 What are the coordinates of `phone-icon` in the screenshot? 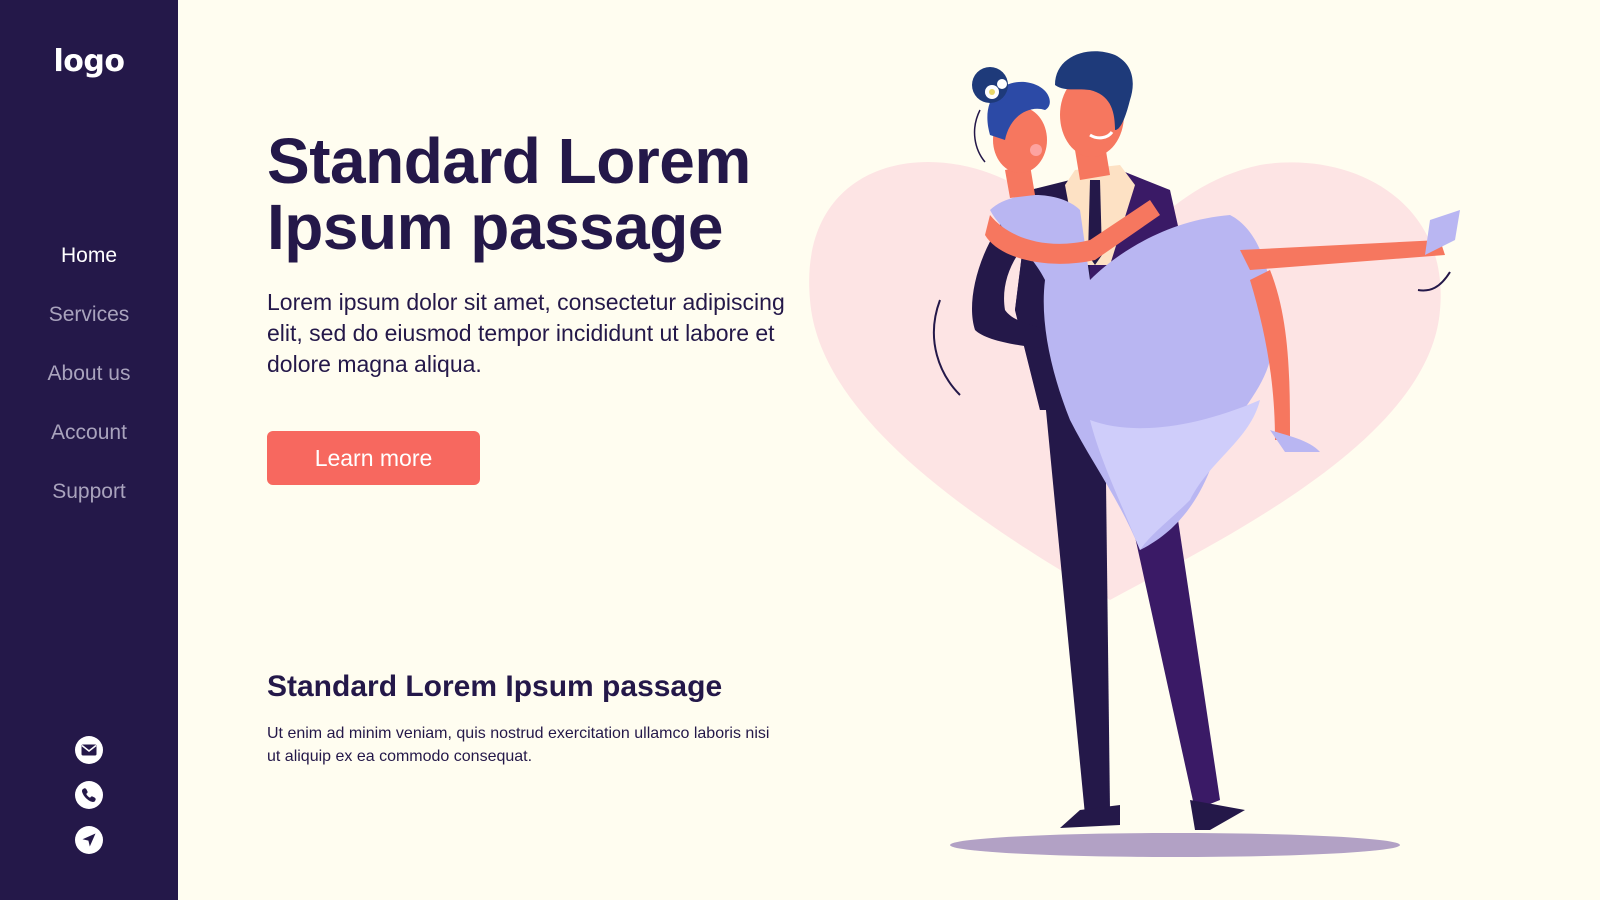 It's located at (89, 795).